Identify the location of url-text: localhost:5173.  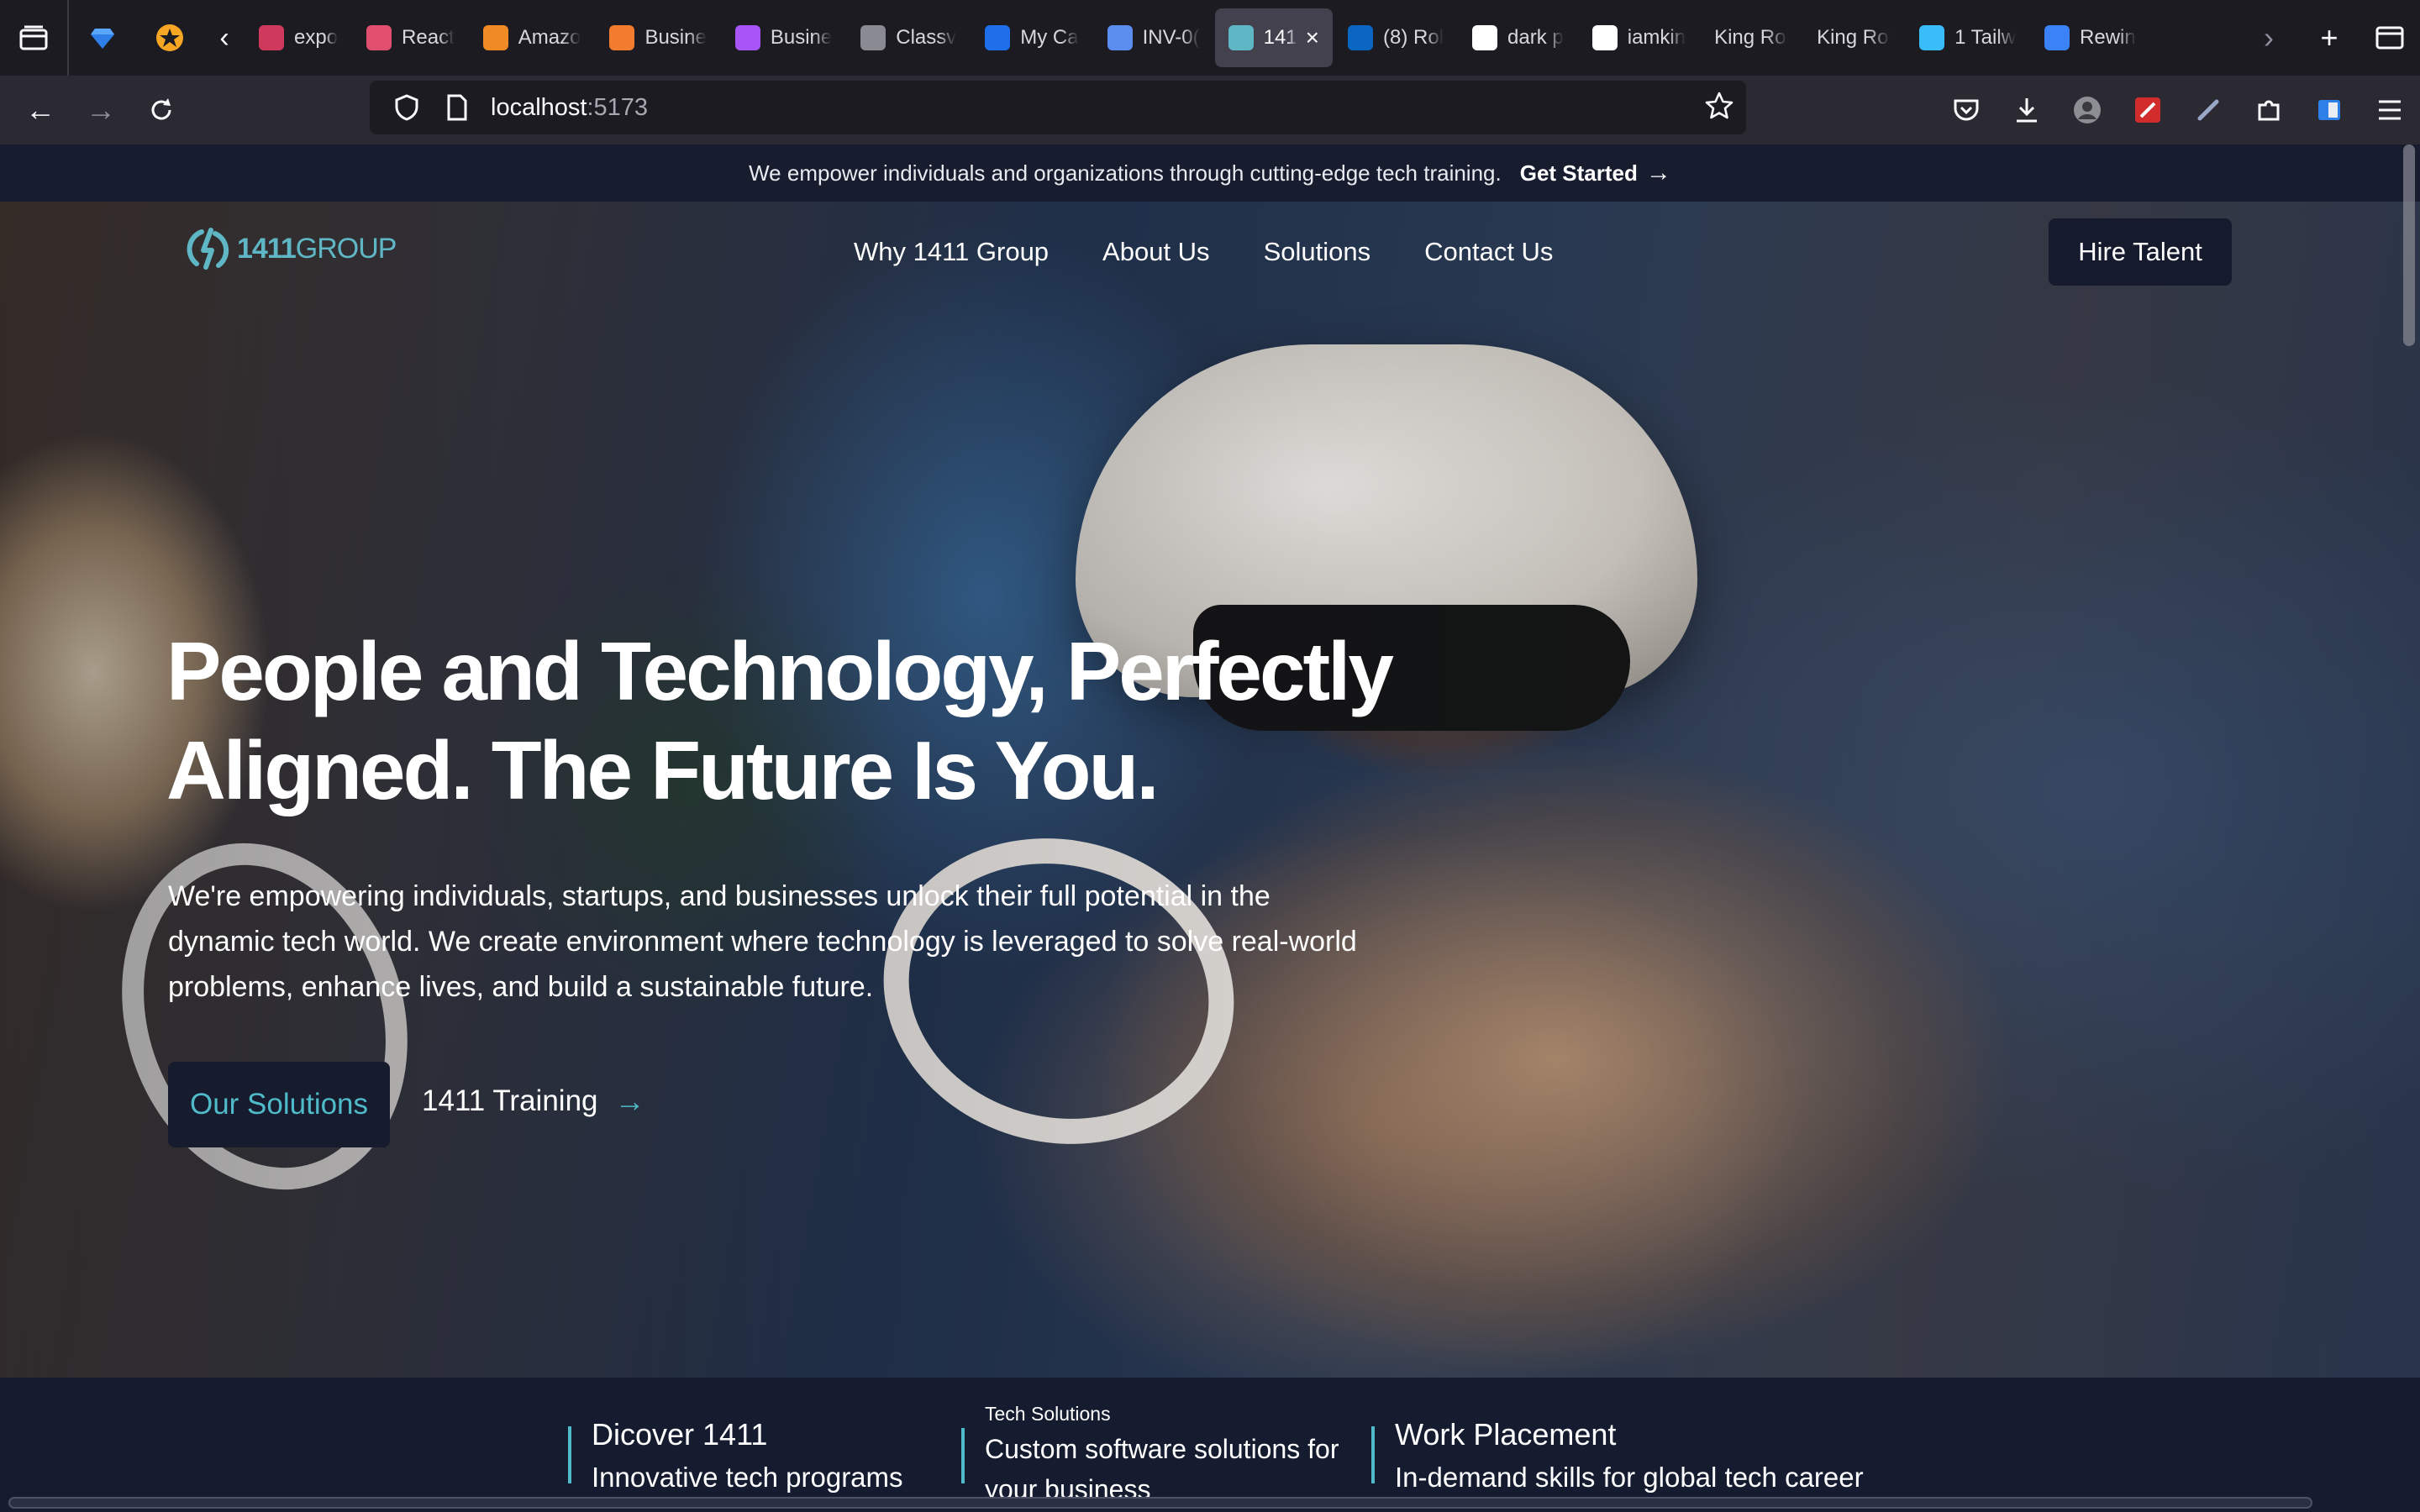
(569, 108).